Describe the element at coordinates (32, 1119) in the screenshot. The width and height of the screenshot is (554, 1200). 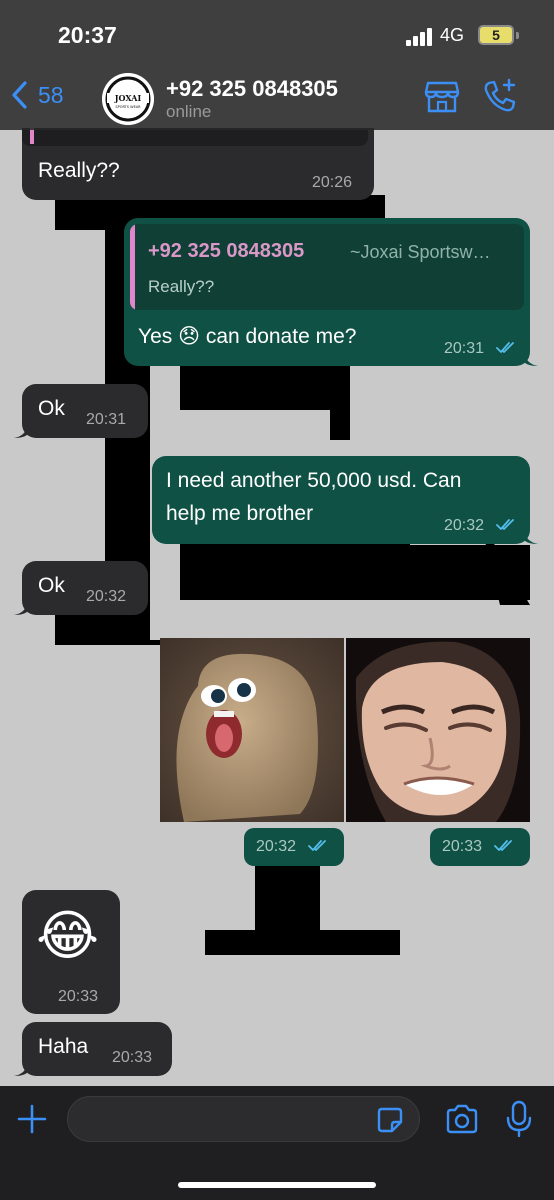
I see `plus-icon` at that location.